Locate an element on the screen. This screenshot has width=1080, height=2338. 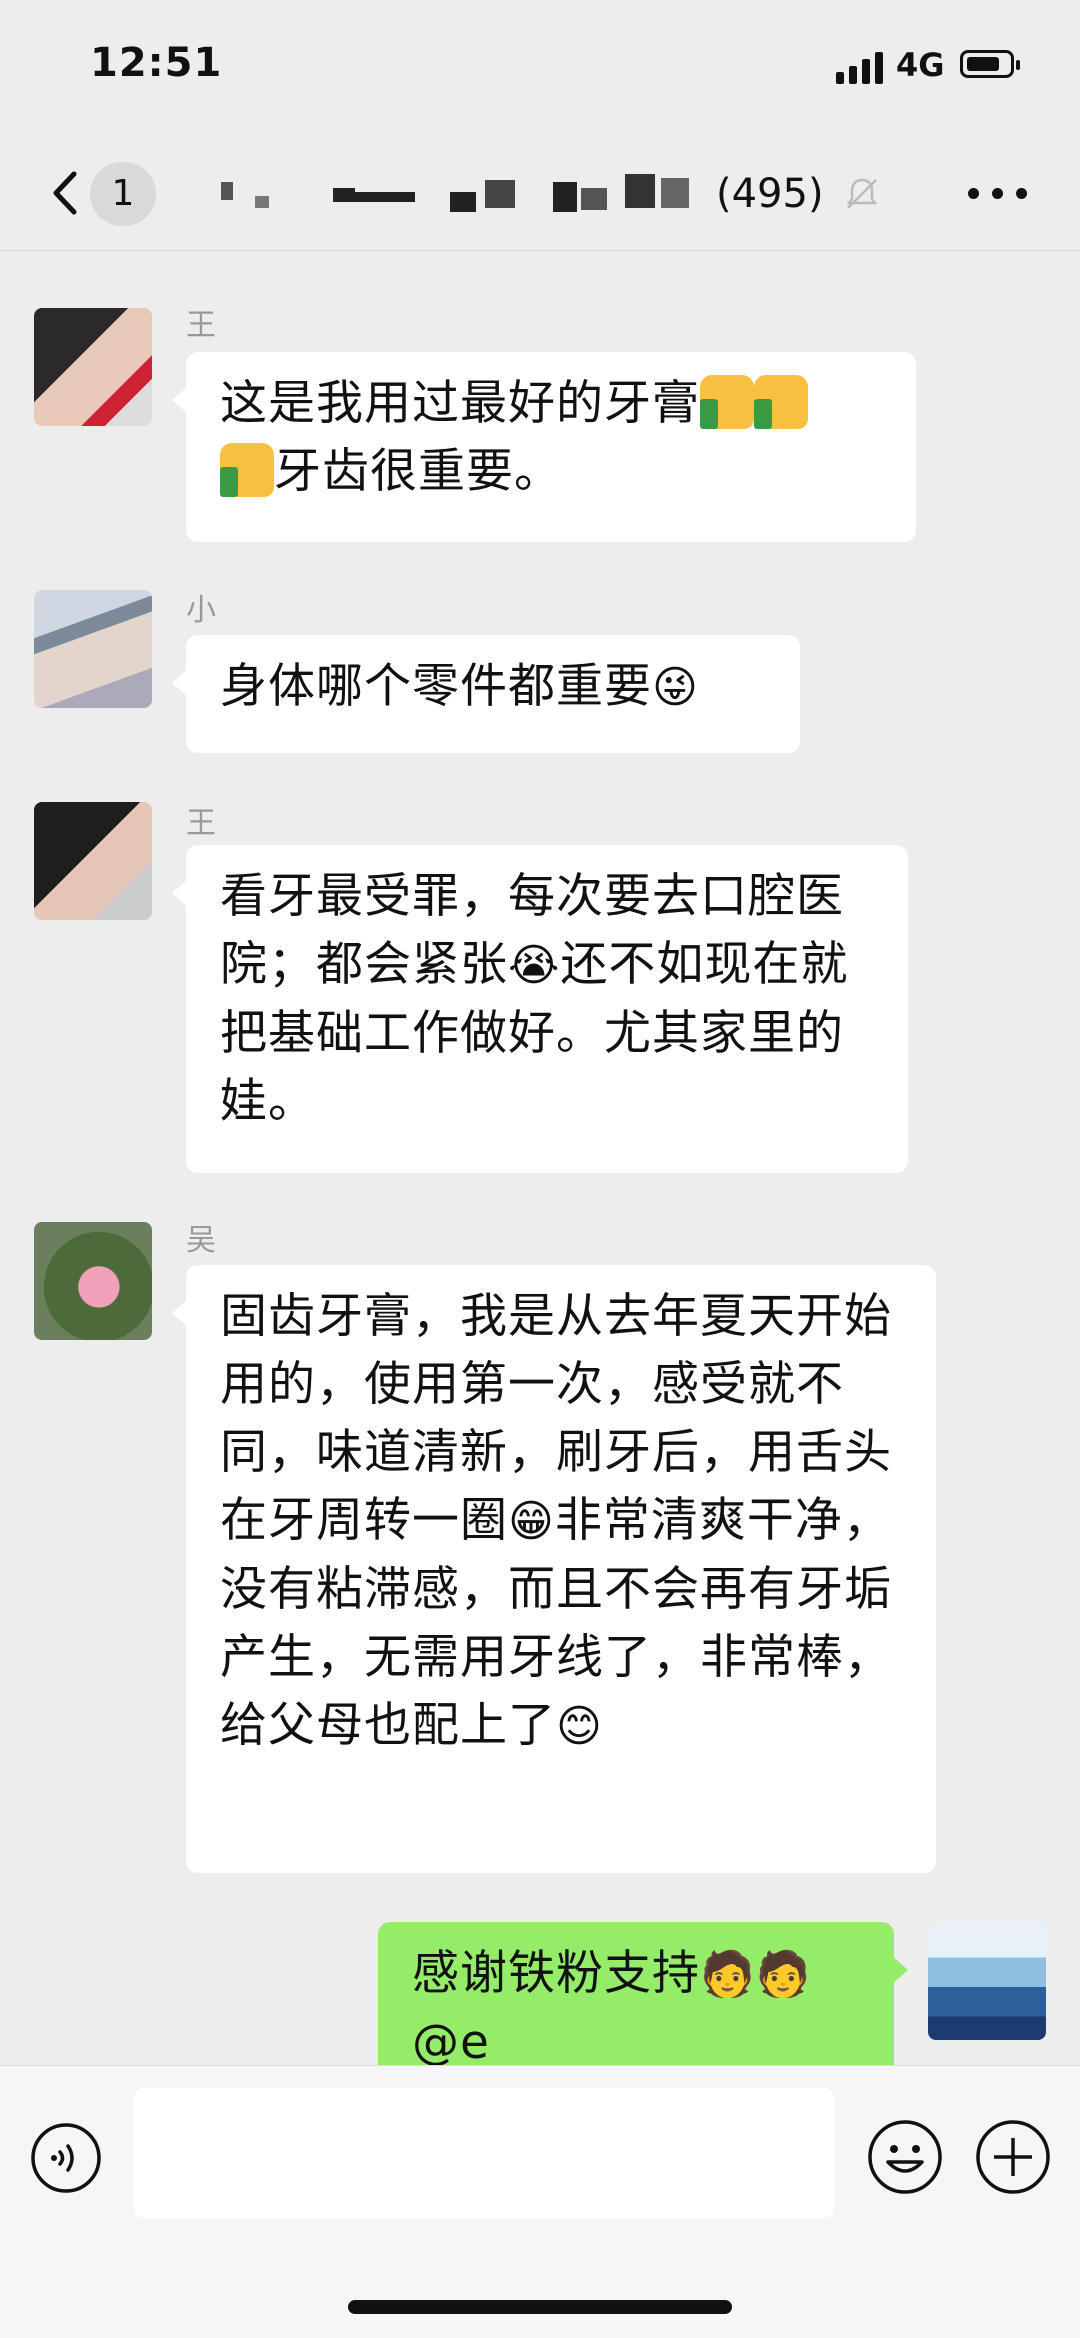
sender-name: 小 is located at coordinates (201, 620).